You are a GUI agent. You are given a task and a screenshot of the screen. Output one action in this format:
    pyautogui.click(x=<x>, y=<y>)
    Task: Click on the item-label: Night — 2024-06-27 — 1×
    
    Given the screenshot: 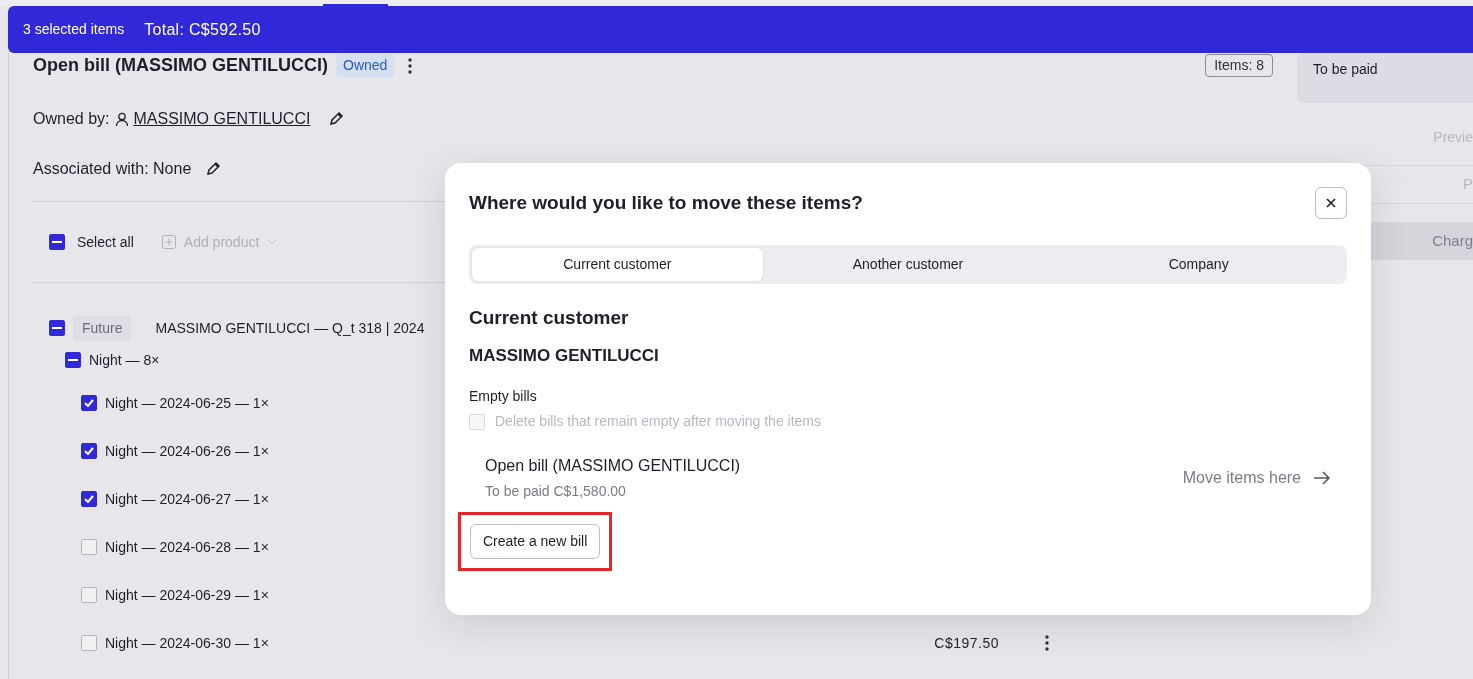 What is the action you would take?
    pyautogui.click(x=187, y=499)
    